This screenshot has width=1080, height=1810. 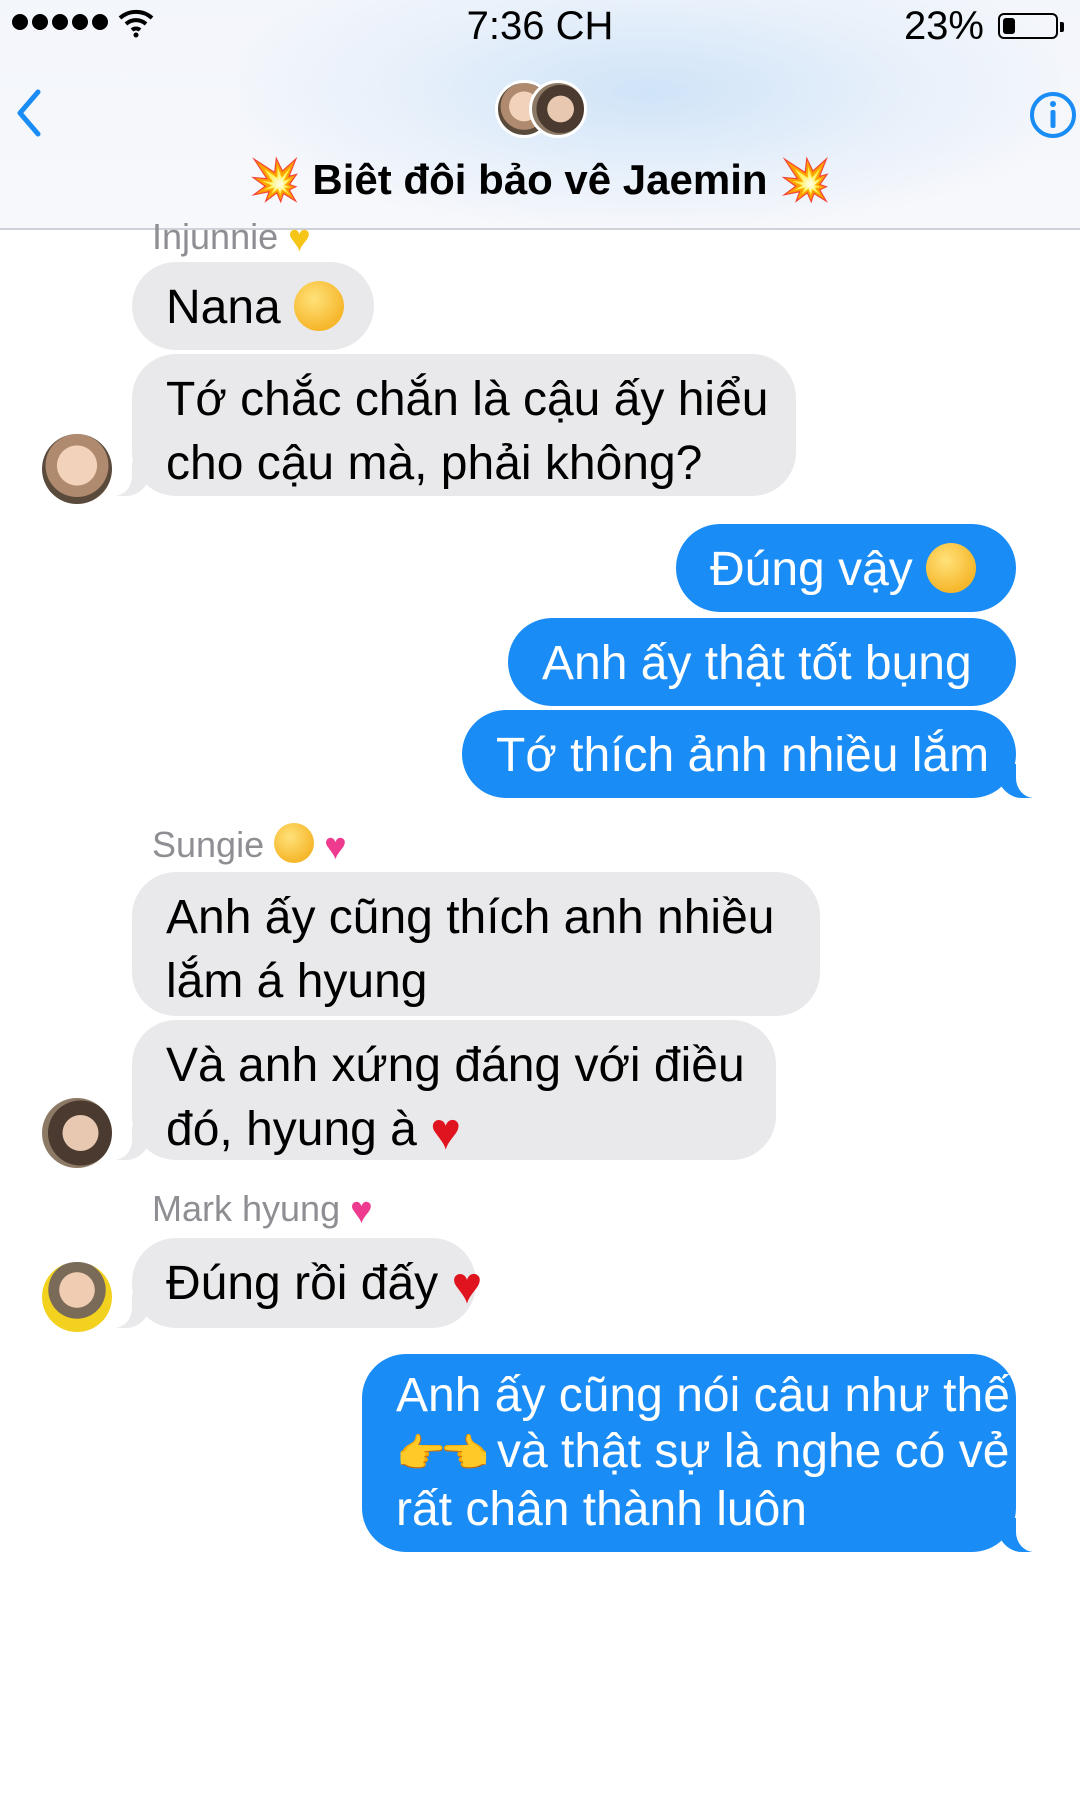 What do you see at coordinates (540, 28) in the screenshot?
I see `status-bar: 7:36 CH 23%` at bounding box center [540, 28].